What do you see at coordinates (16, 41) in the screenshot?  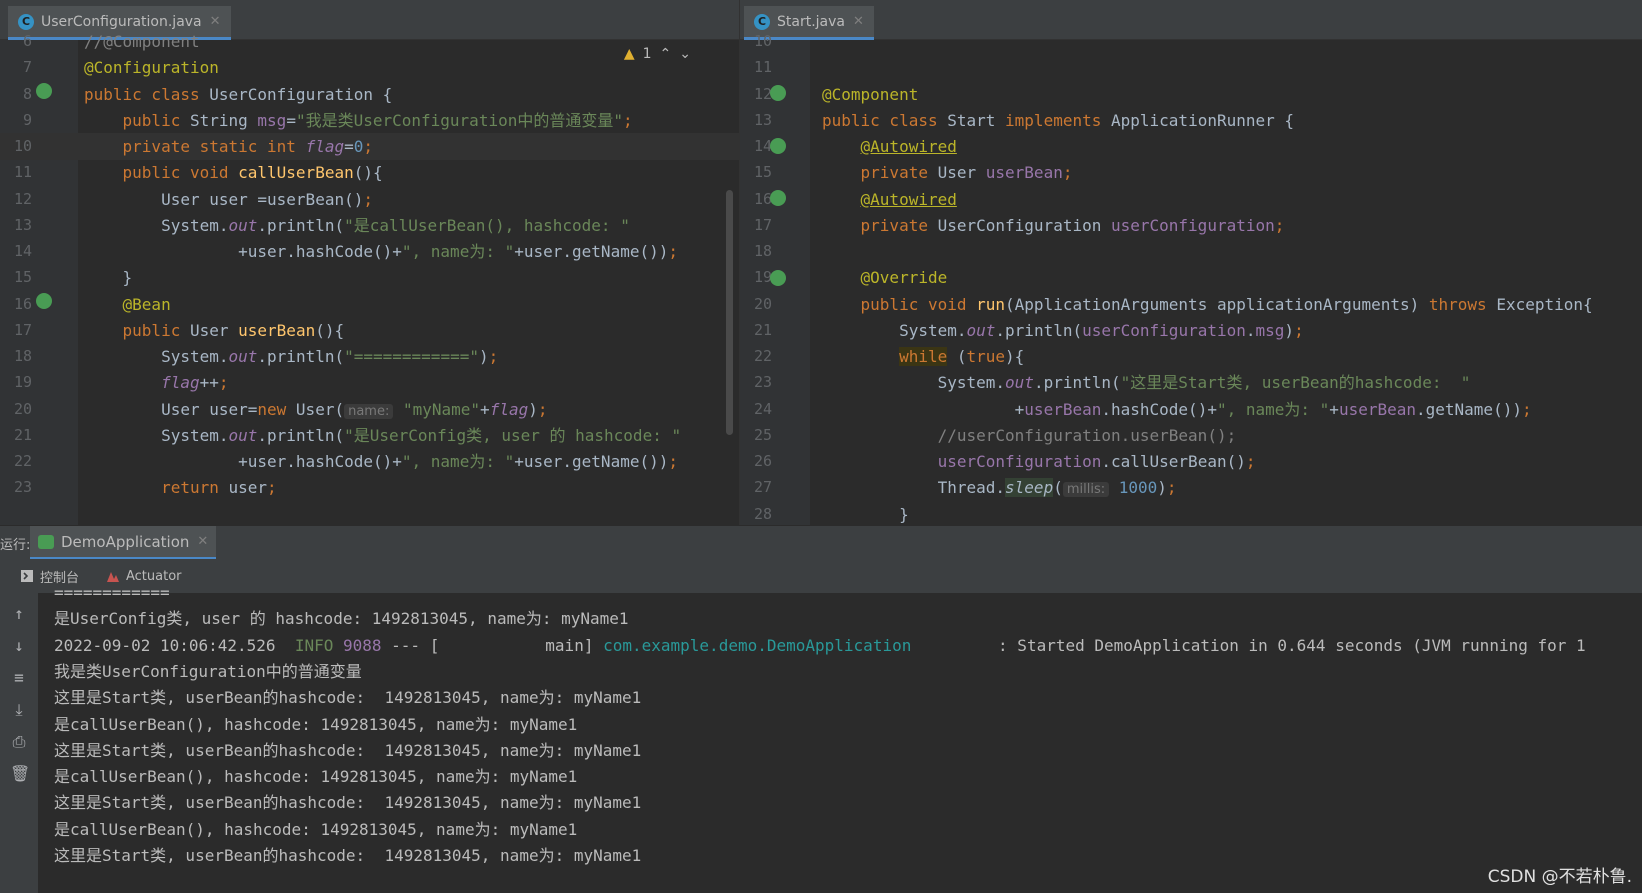 I see `line-number: 6` at bounding box center [16, 41].